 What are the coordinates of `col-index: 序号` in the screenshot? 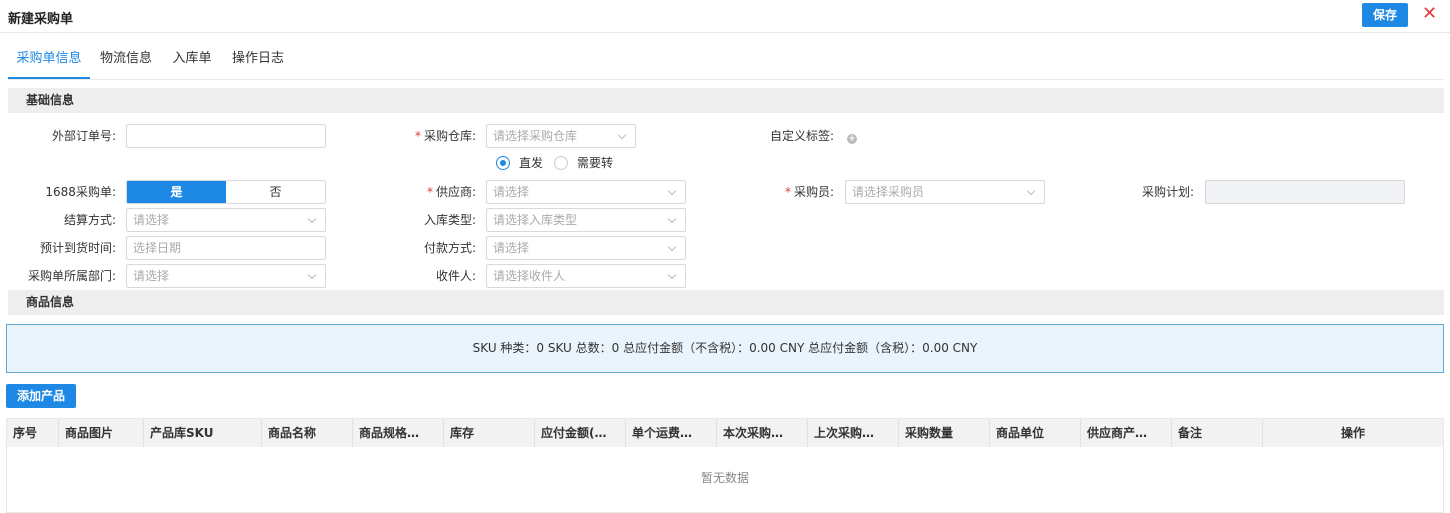 It's located at (33, 433).